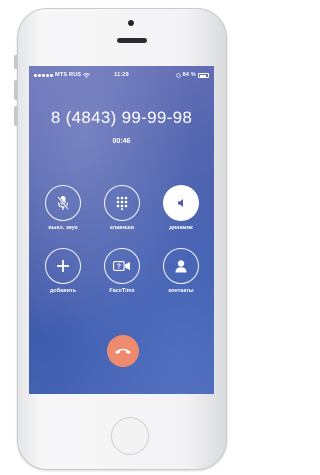  Describe the element at coordinates (15, 62) in the screenshot. I see `mute-switch` at that location.